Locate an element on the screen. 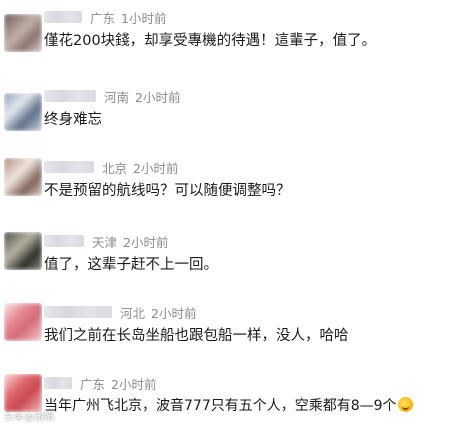  comment-item: 广东 1小时前 僅花200块錢，却享受專機的待遇！這輩子，值了。 is located at coordinates (232, 36).